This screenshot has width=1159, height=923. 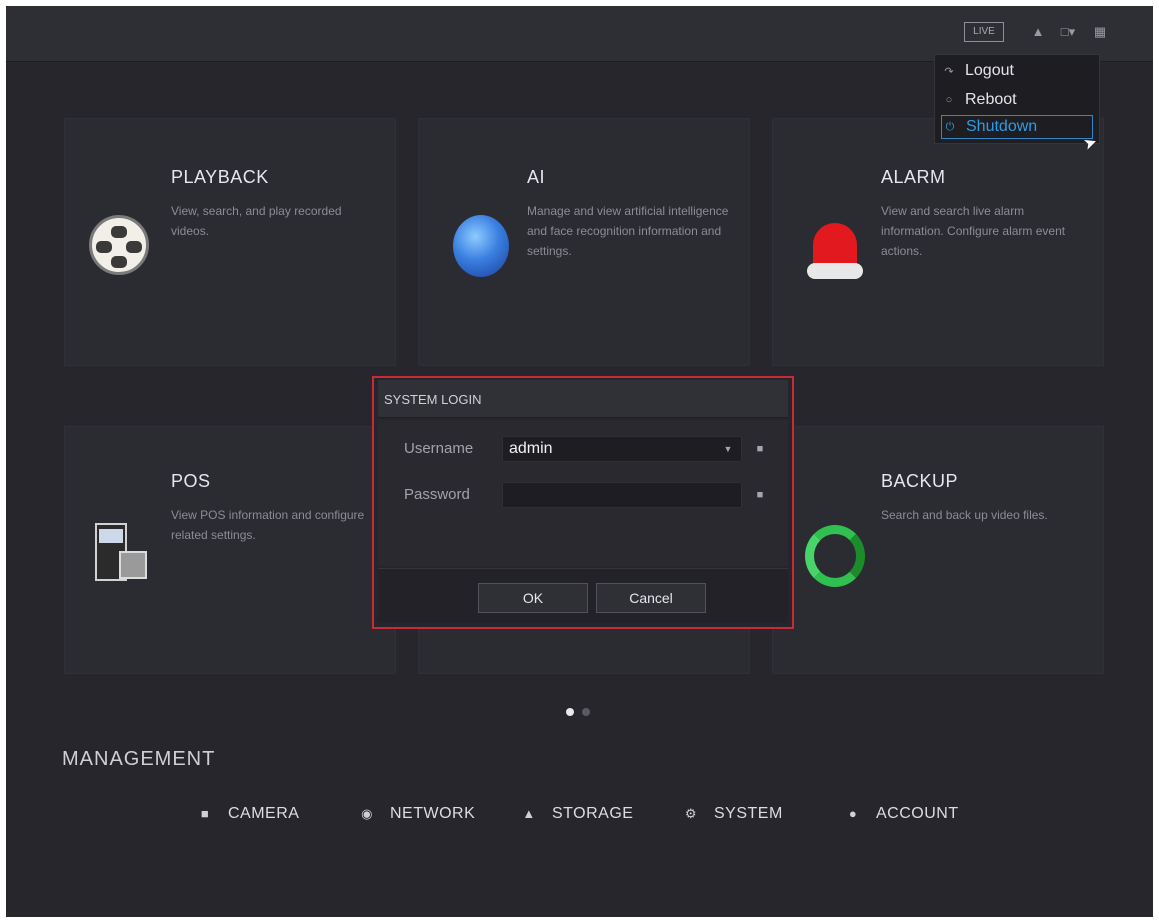 What do you see at coordinates (691, 813) in the screenshot?
I see `system-gear-icon: ⚙` at bounding box center [691, 813].